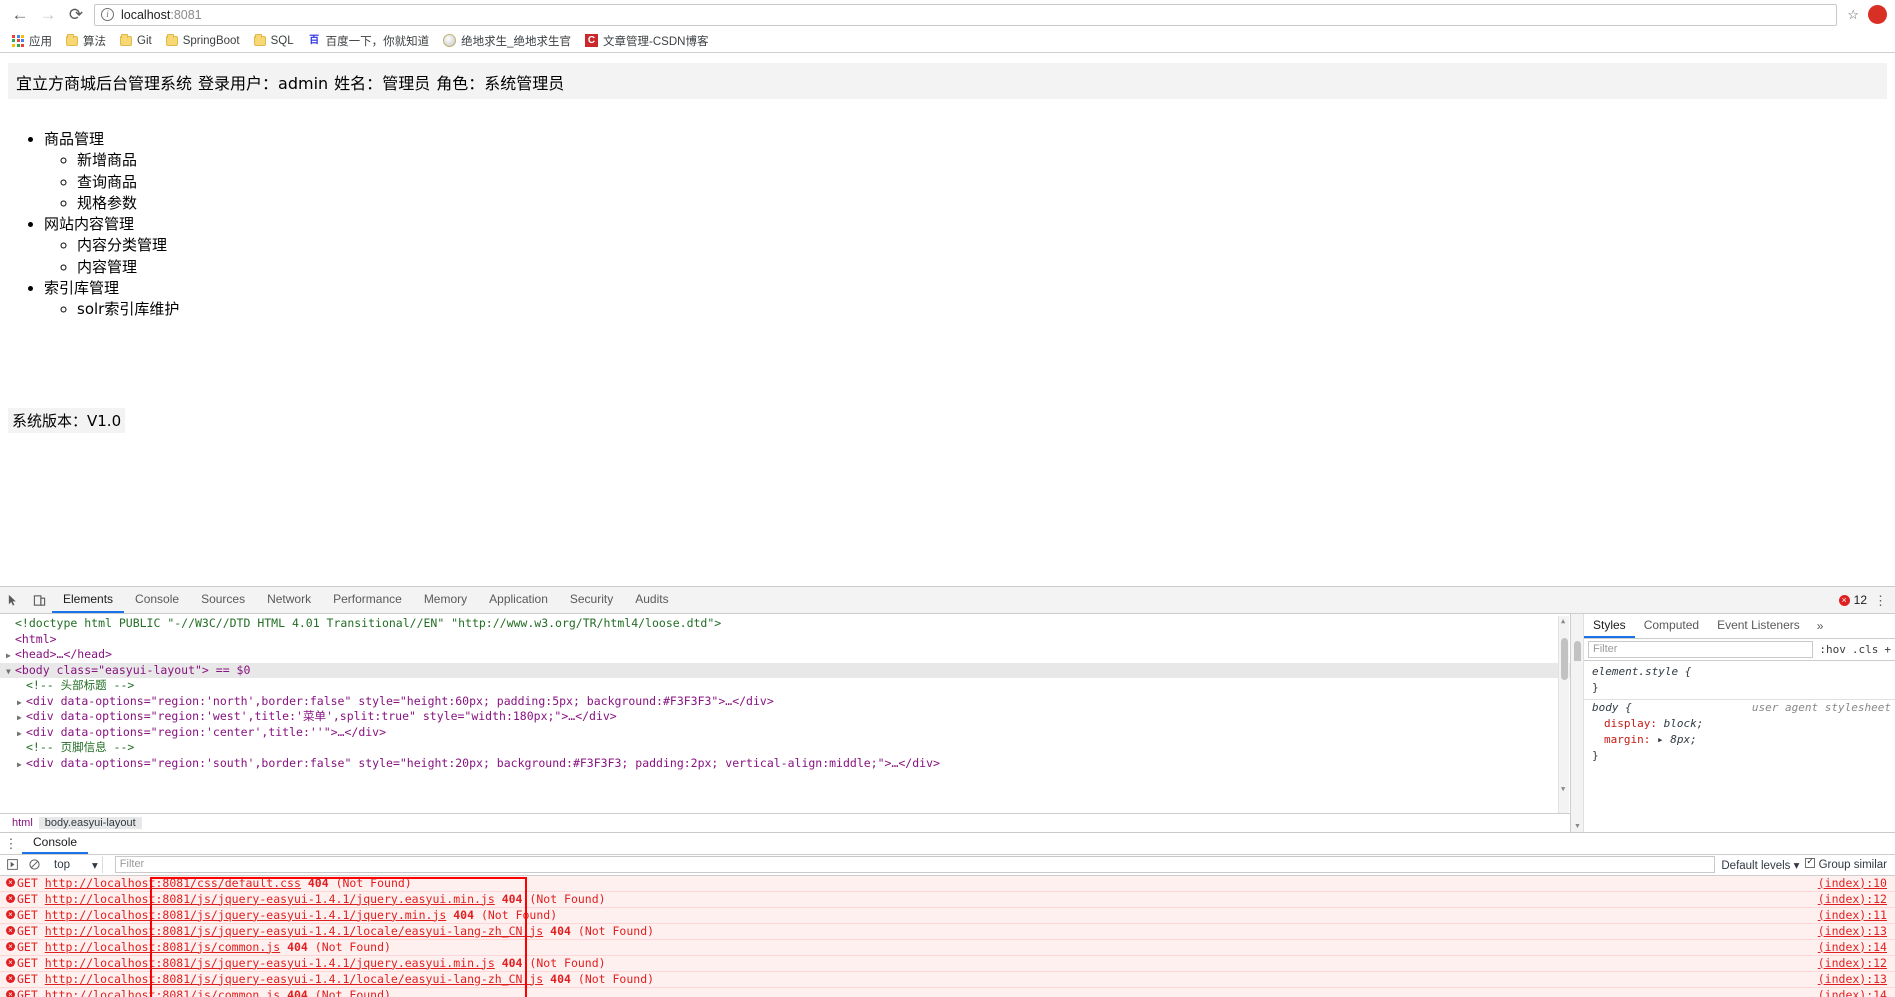 Image resolution: width=1895 pixels, height=997 pixels. What do you see at coordinates (1621, 739) in the screenshot?
I see `style-prop-name: margin:` at bounding box center [1621, 739].